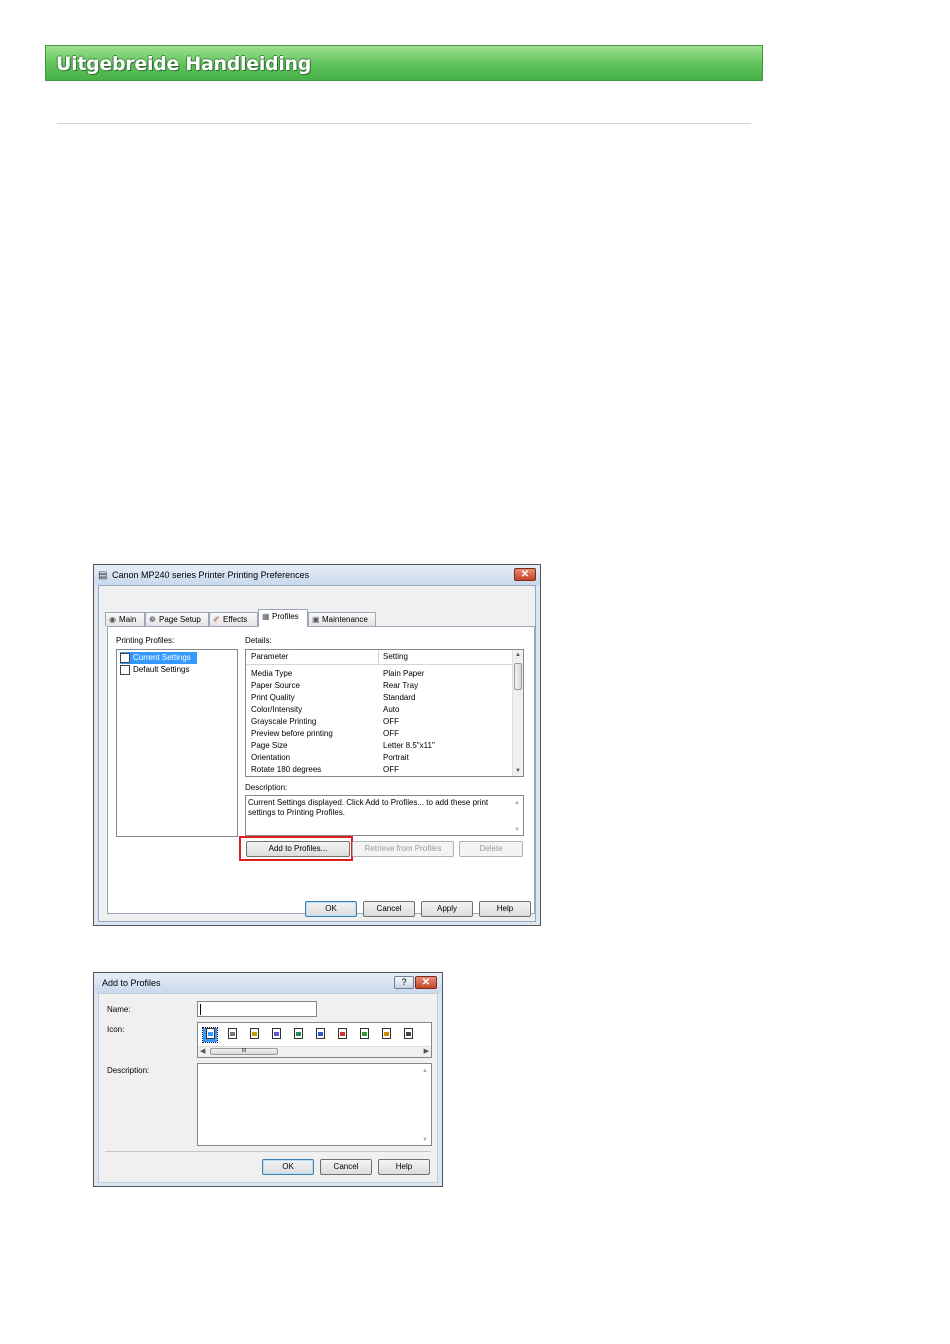  Describe the element at coordinates (154, 670) in the screenshot. I see `profile-default-settings: Default Settings` at that location.